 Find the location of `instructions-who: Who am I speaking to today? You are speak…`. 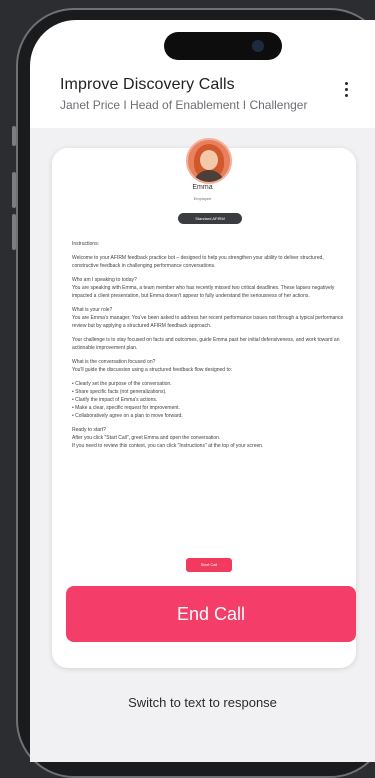

instructions-who: Who am I speaking to today? You are speak… is located at coordinates (203, 288).